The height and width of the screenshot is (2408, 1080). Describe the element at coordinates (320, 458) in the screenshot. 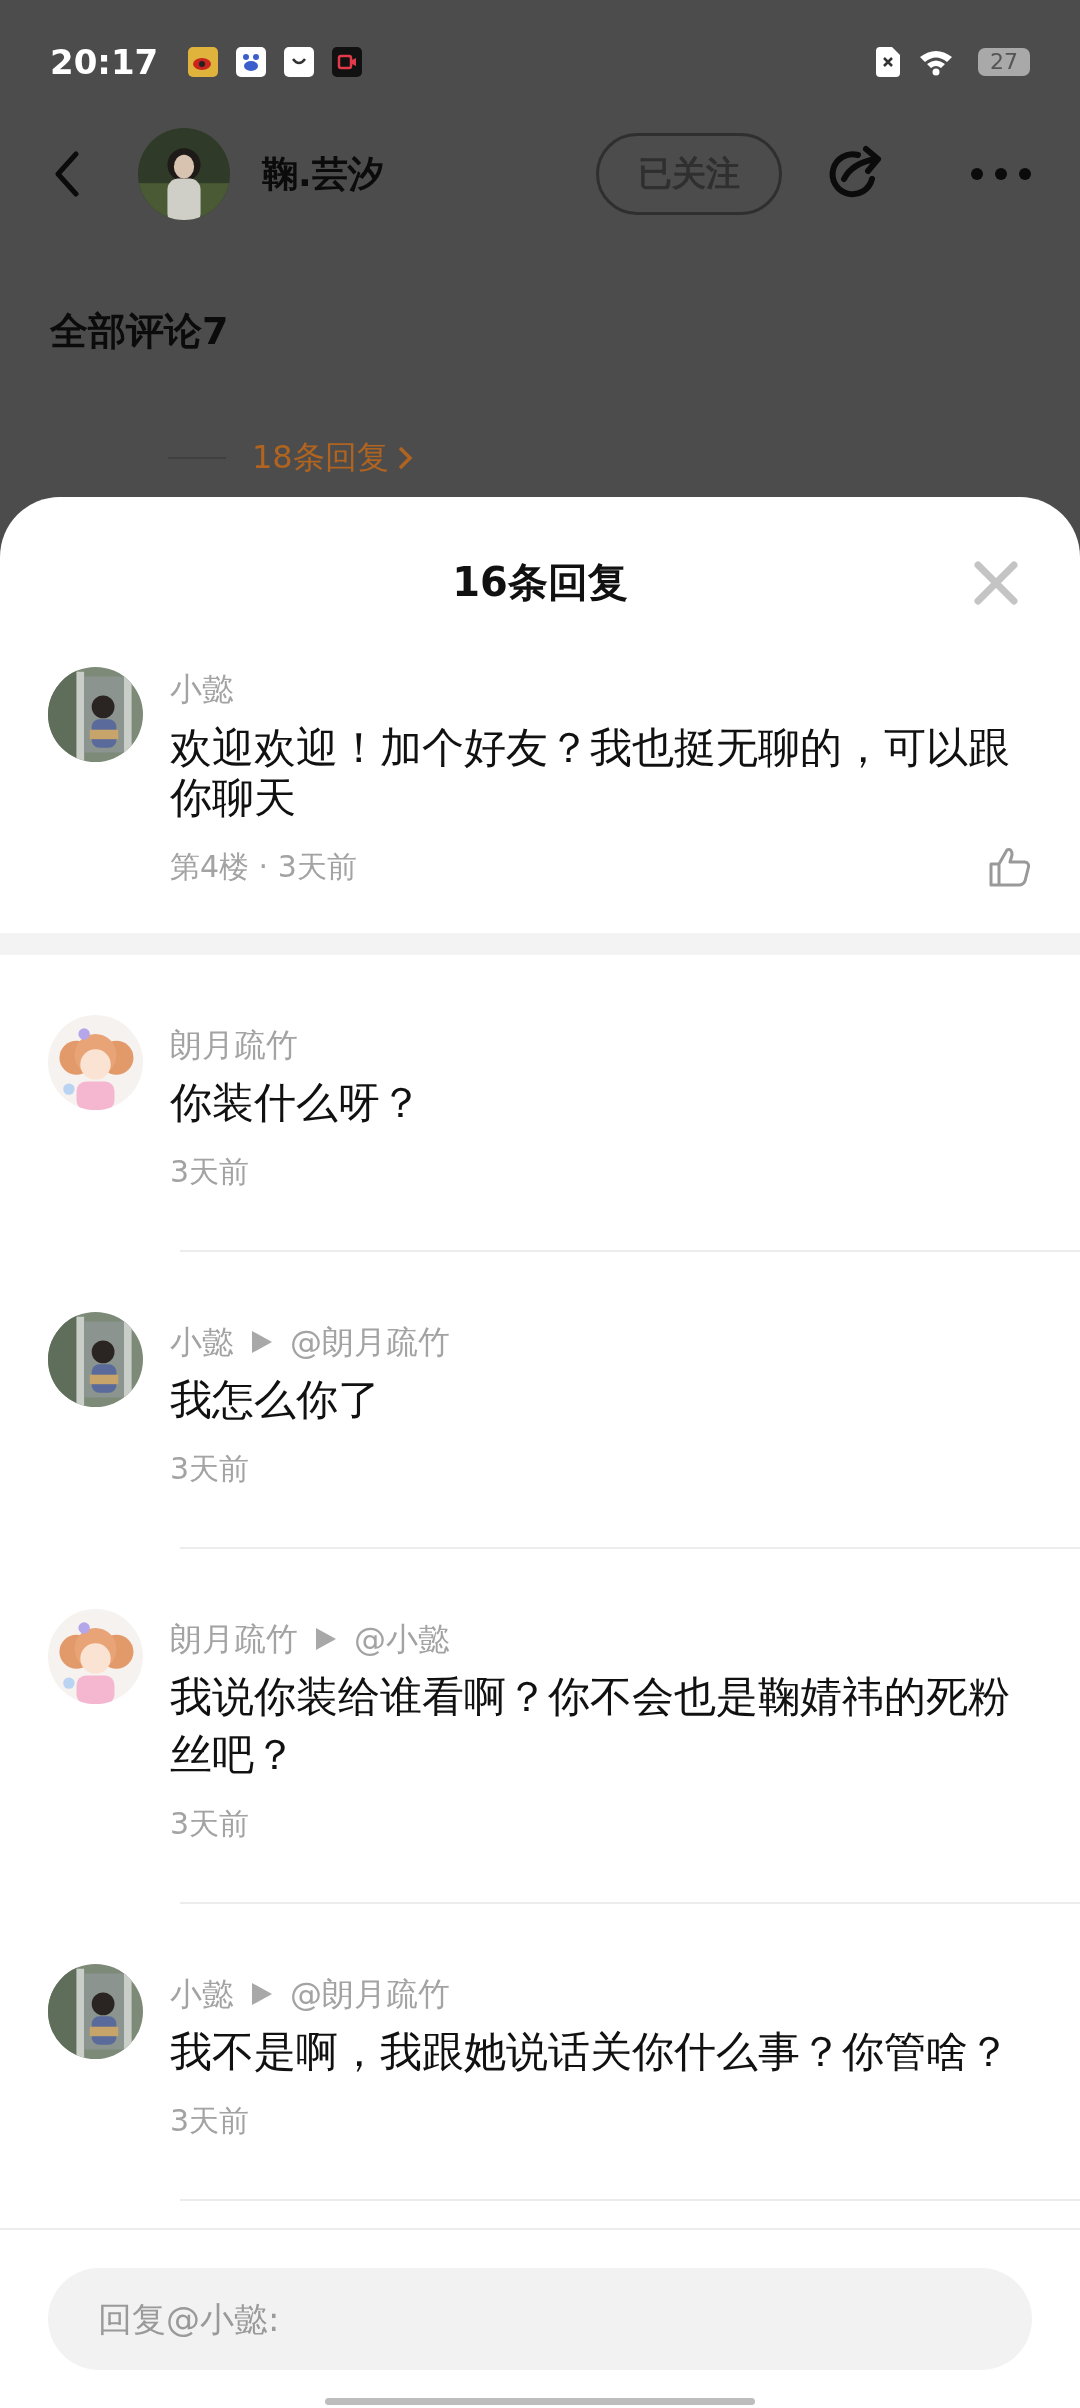

I see `replies-link: 18条回复` at that location.